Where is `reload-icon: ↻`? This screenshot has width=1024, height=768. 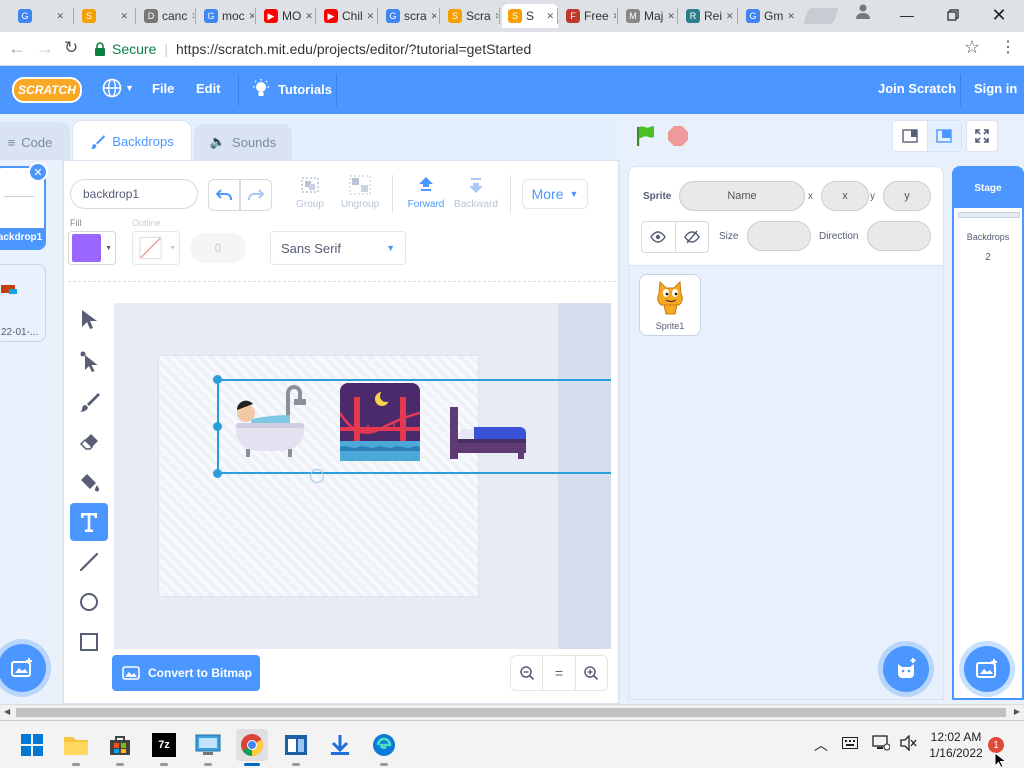 reload-icon: ↻ is located at coordinates (71, 48).